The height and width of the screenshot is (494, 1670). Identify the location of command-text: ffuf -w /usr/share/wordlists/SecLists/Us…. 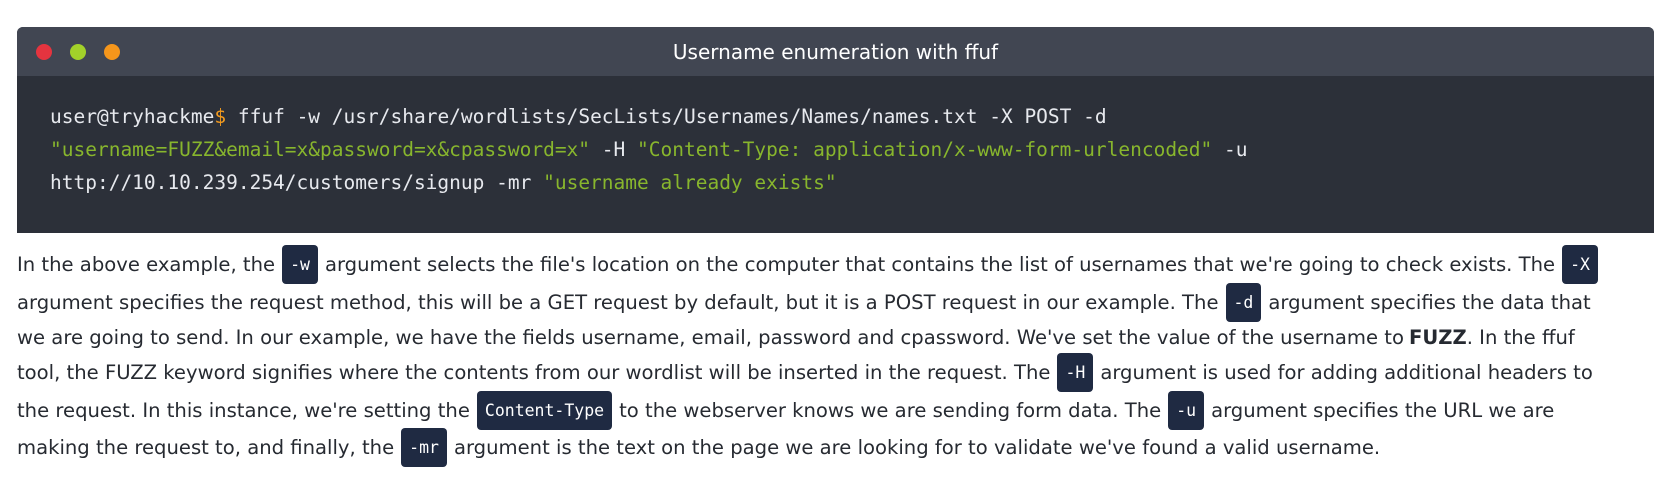
(666, 116).